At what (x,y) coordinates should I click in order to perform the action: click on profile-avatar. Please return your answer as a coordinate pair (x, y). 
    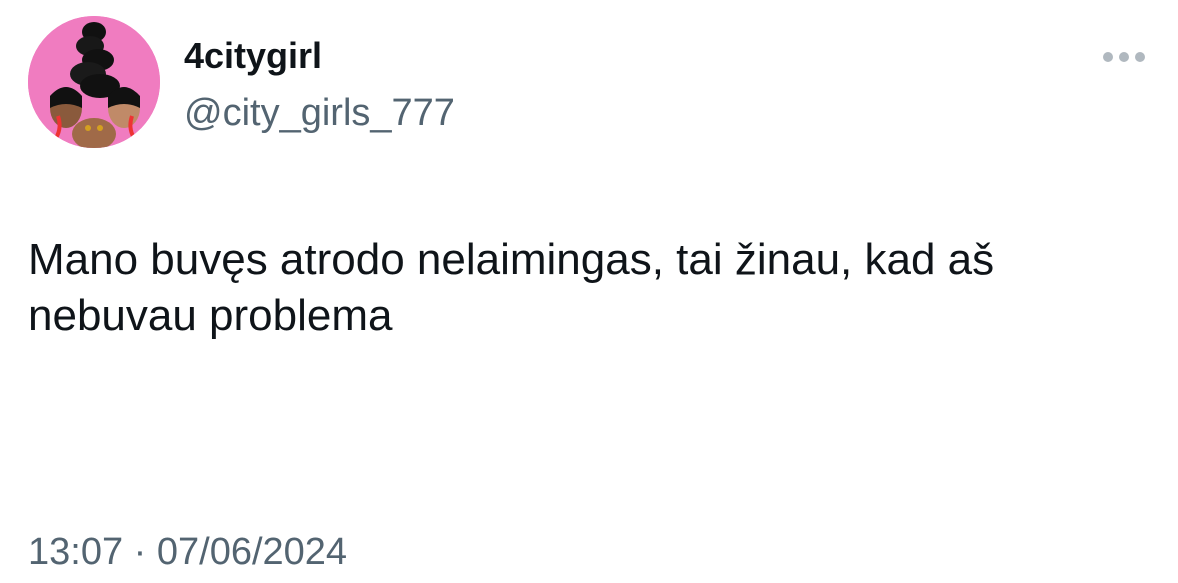
    Looking at the image, I should click on (94, 82).